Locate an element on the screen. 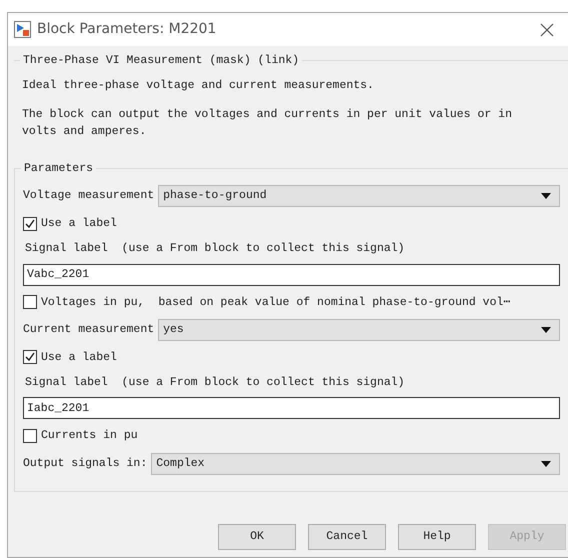  field-label: Current measurement is located at coordinates (88, 330).